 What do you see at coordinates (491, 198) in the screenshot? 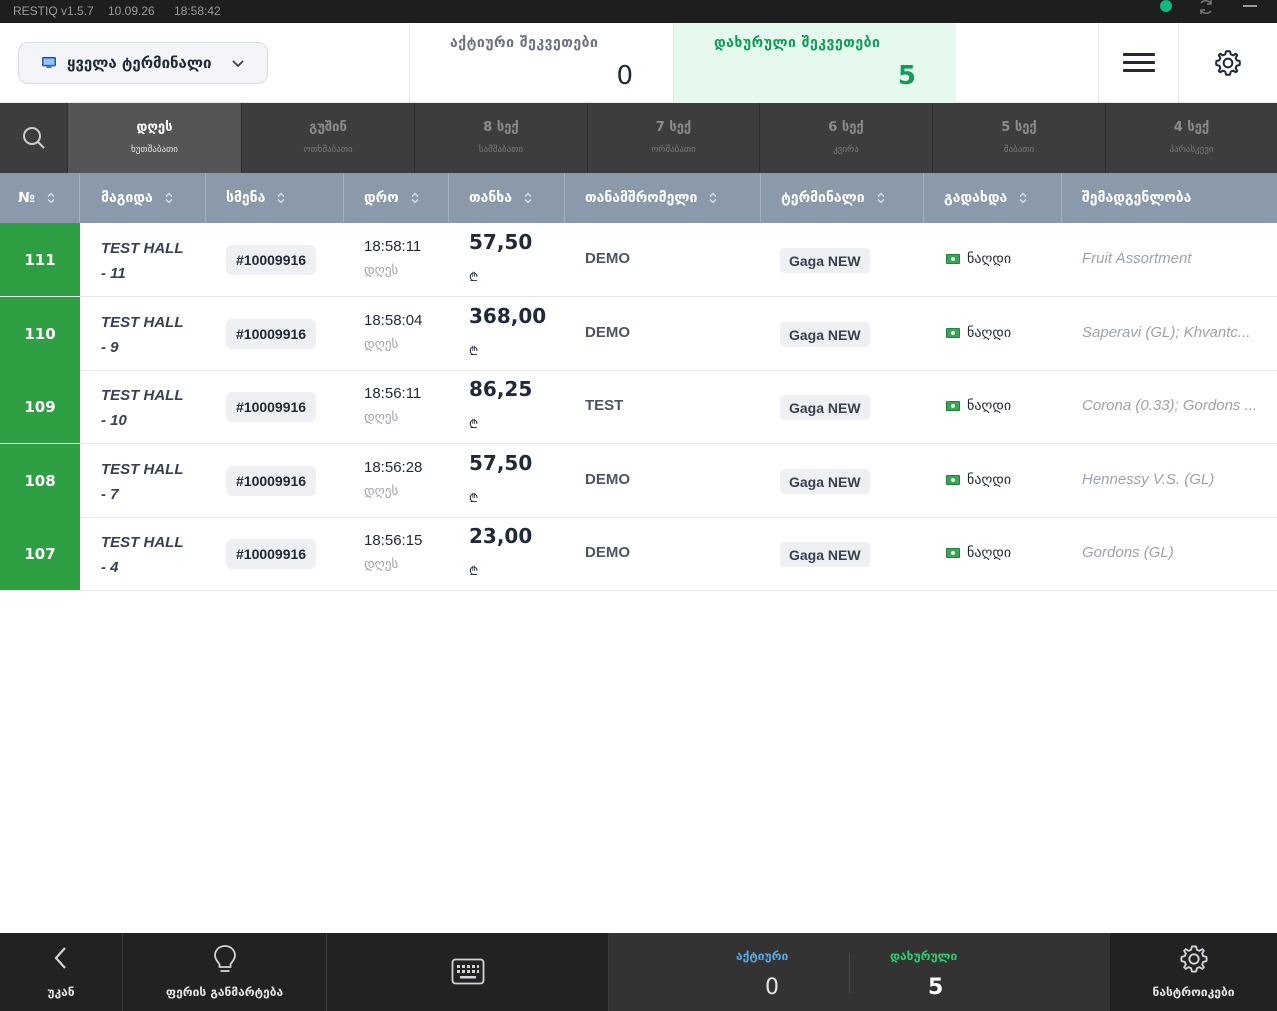
I see `column-label: თანხა` at bounding box center [491, 198].